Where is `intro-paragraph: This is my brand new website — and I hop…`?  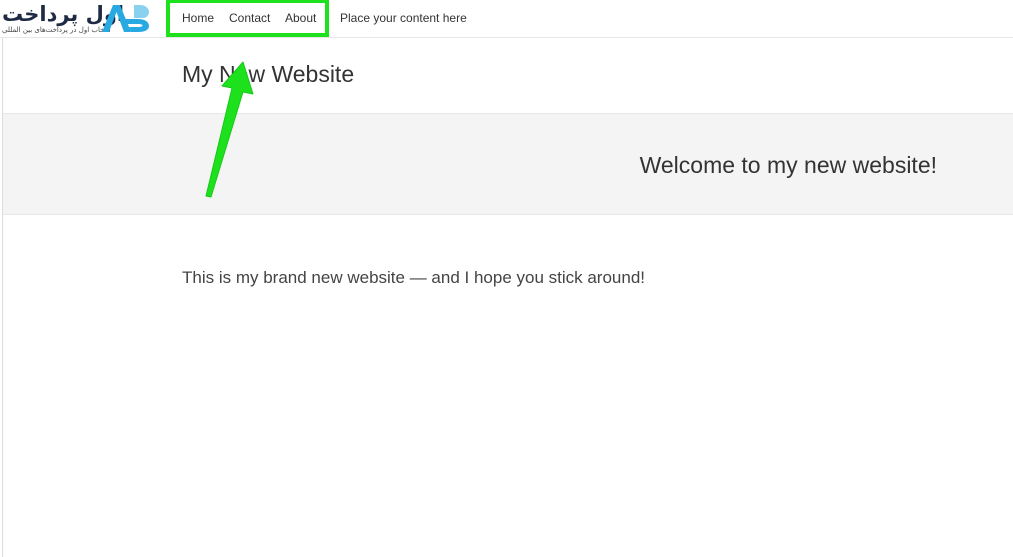
intro-paragraph: This is my brand new website — and I hop… is located at coordinates (414, 277).